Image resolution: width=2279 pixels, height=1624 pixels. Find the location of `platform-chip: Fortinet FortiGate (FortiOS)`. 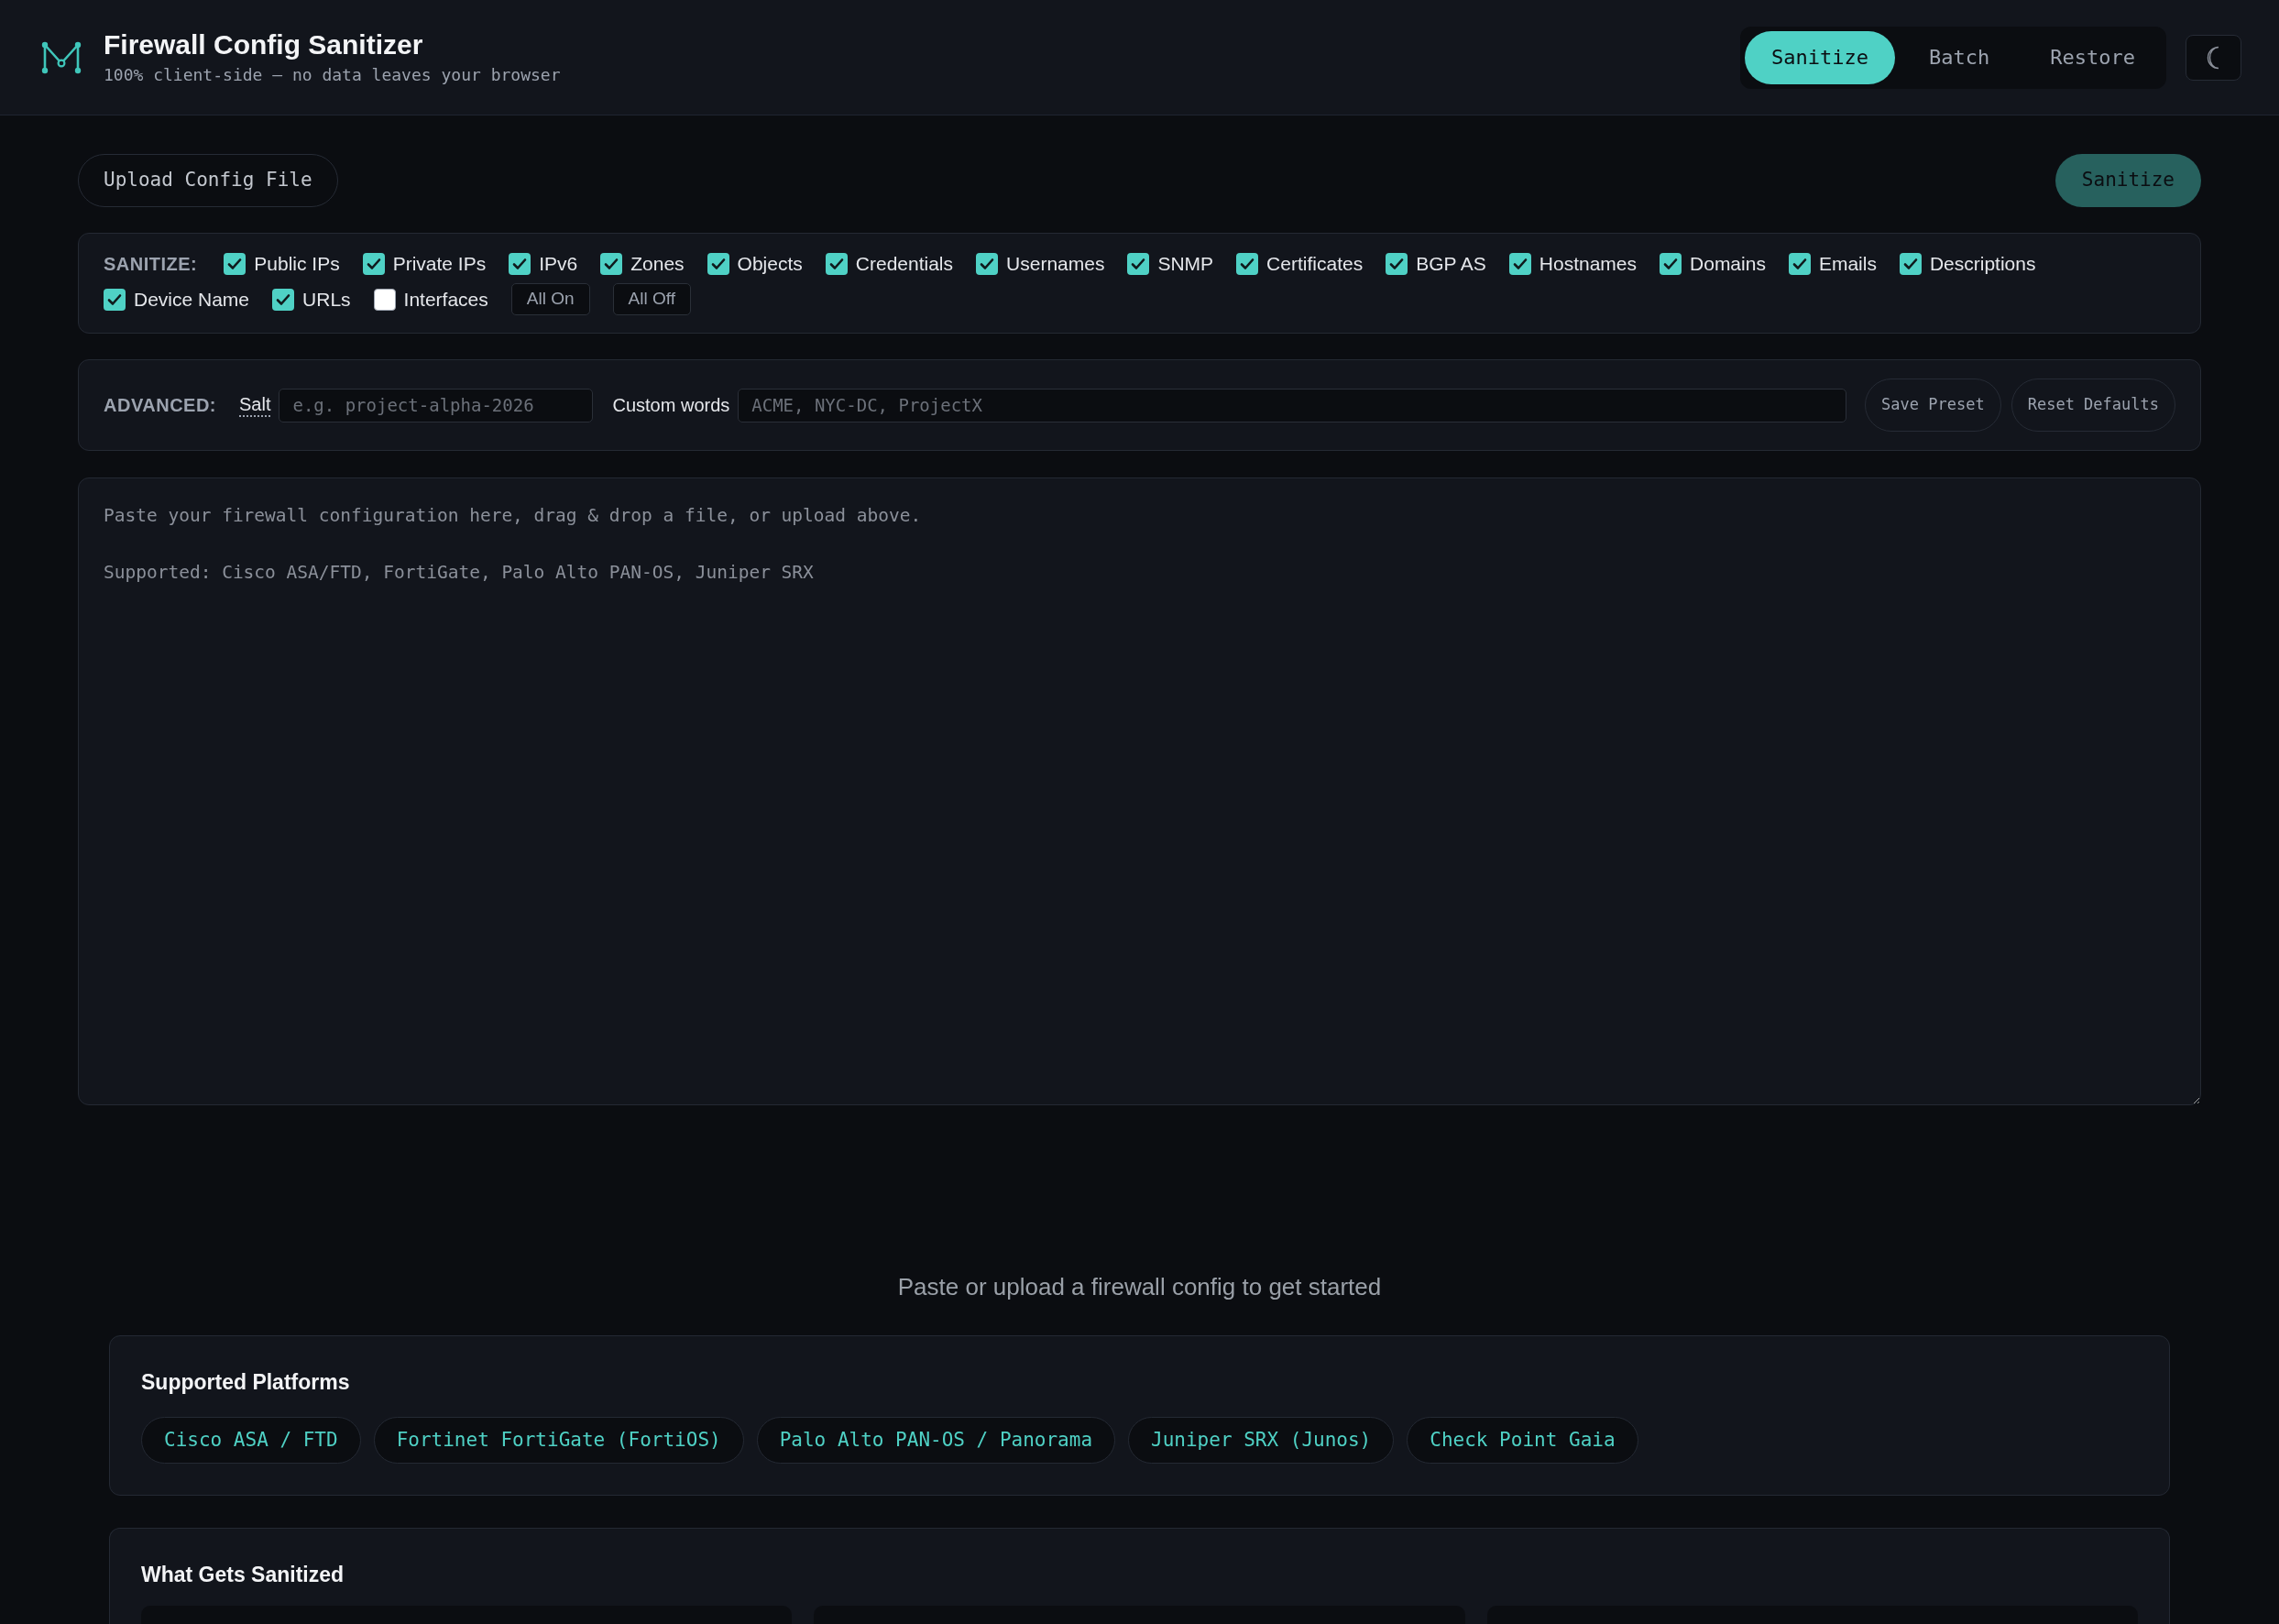

platform-chip: Fortinet FortiGate (FortiOS) is located at coordinates (558, 1440).